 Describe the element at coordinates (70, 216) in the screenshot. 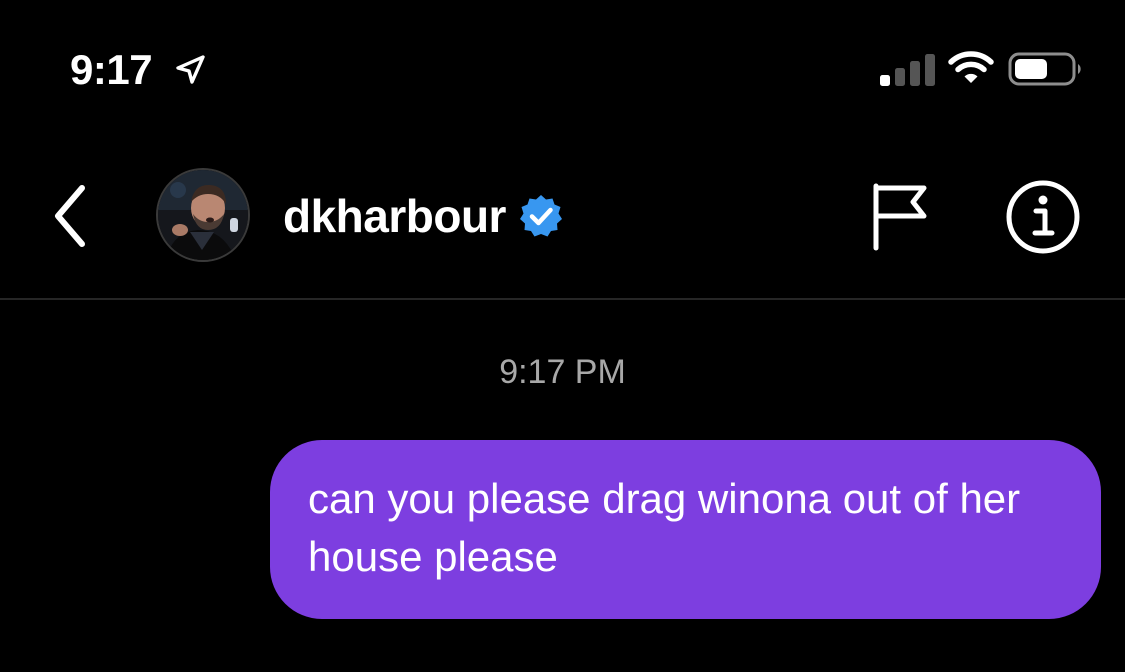

I see `back-chevron-icon` at that location.